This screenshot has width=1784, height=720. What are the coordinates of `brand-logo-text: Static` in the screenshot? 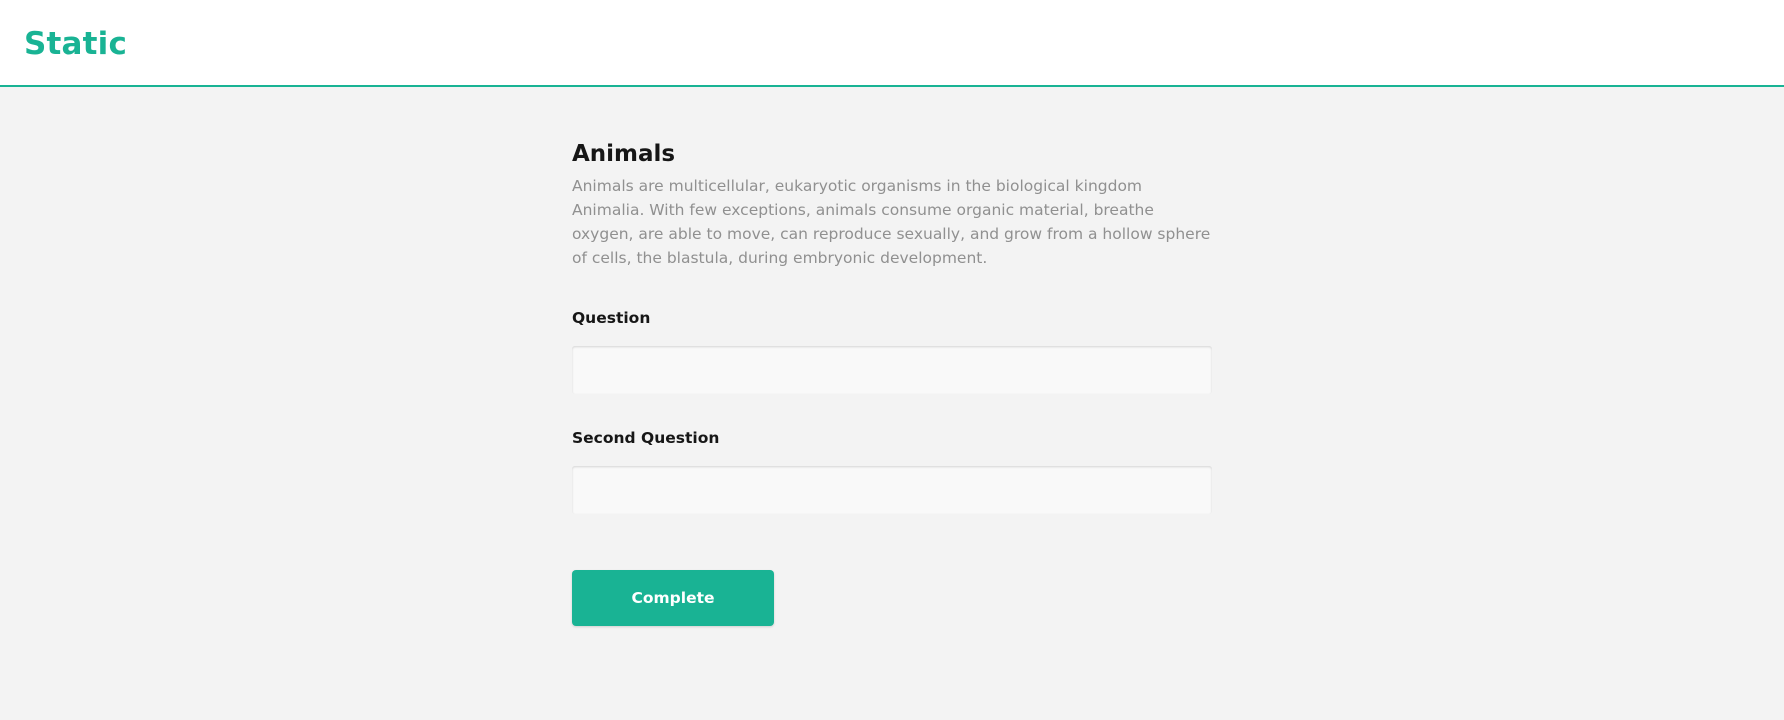 It's located at (76, 44).